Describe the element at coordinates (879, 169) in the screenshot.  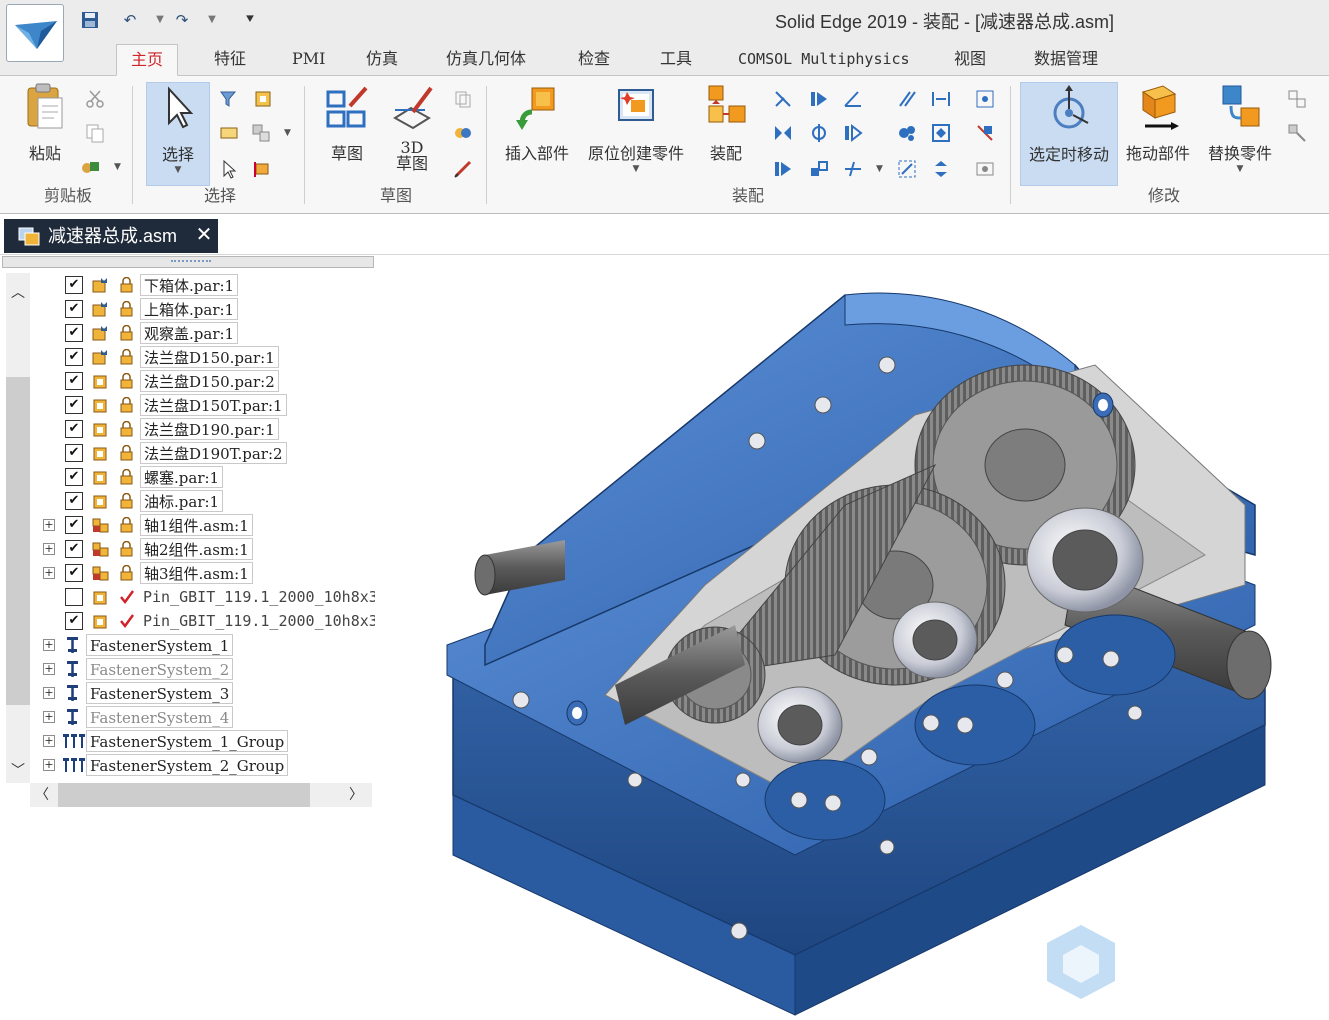
I see `relations-dropdown-icon: ▼` at that location.